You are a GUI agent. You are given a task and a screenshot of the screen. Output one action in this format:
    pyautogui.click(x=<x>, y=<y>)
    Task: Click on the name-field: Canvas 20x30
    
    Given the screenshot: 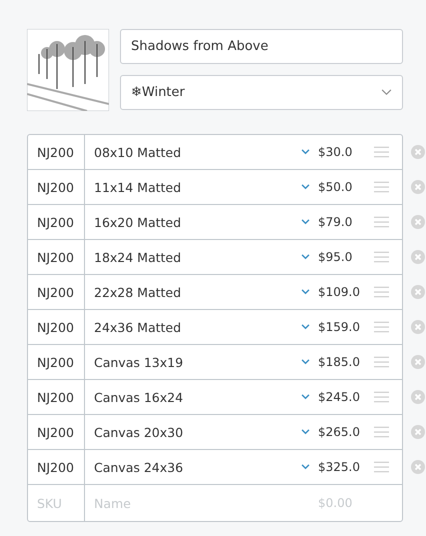 What is the action you would take?
    pyautogui.click(x=197, y=432)
    